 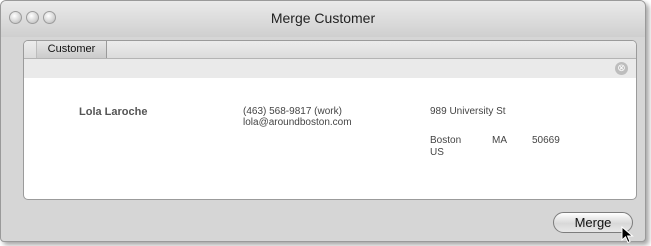 I want to click on customer-name: Lola Laroche, so click(x=113, y=112).